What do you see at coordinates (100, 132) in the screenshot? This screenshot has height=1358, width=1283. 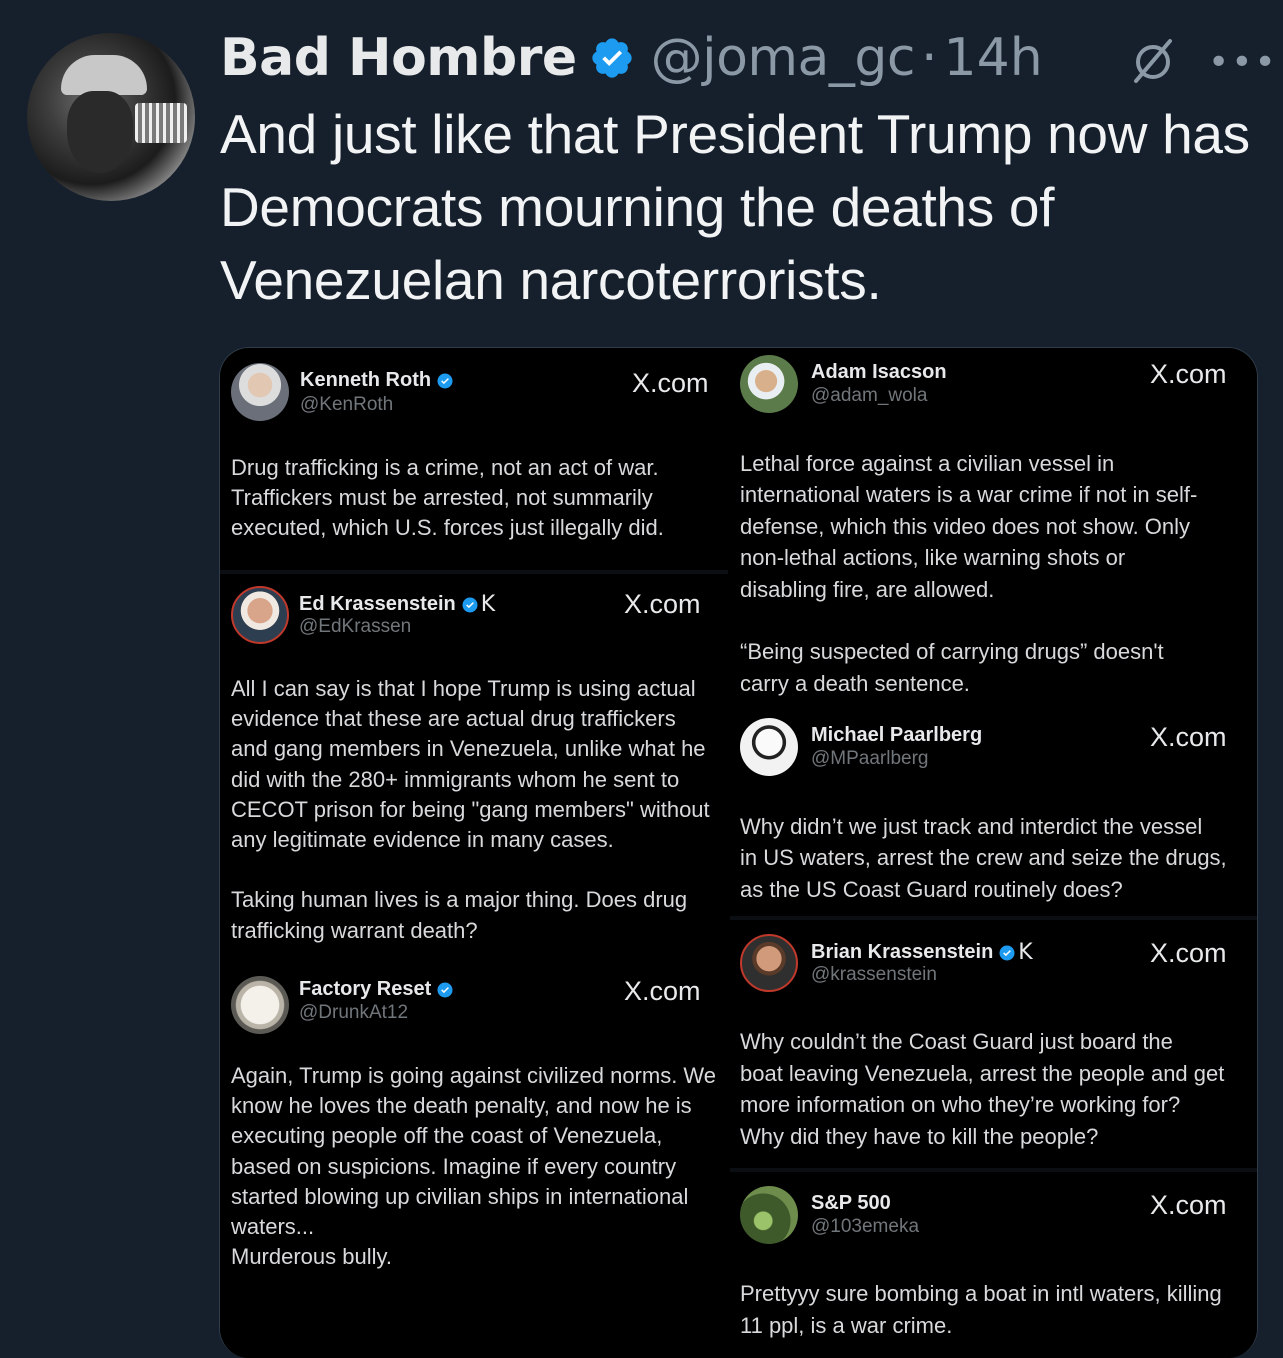 I see `avatar-face` at bounding box center [100, 132].